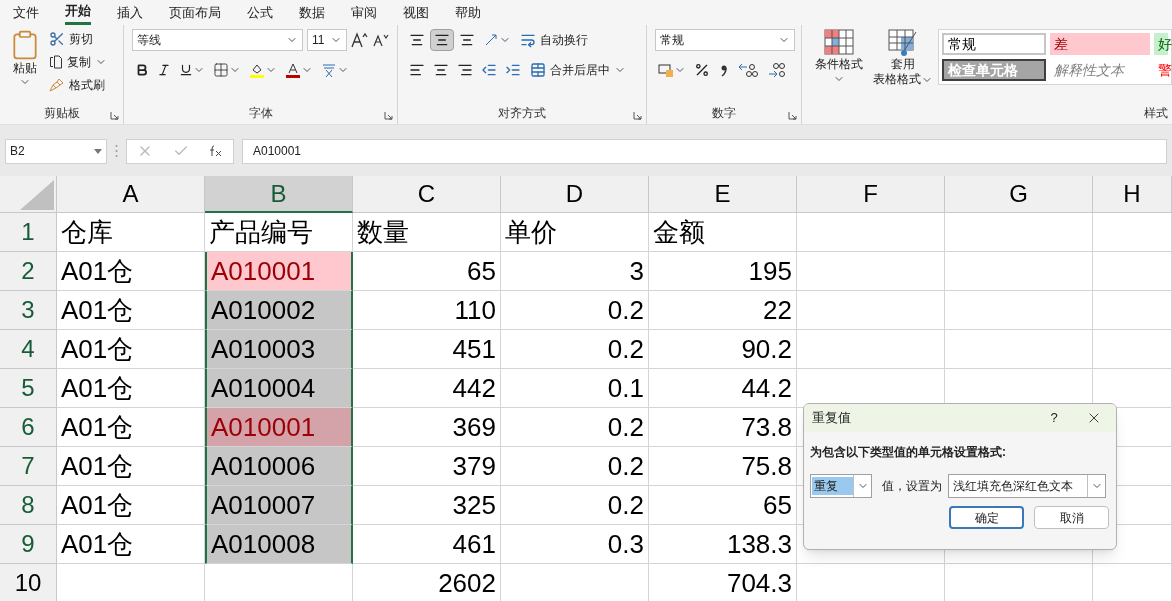 The image size is (1172, 601). What do you see at coordinates (279, 349) in the screenshot?
I see `table-cell: A010003` at bounding box center [279, 349].